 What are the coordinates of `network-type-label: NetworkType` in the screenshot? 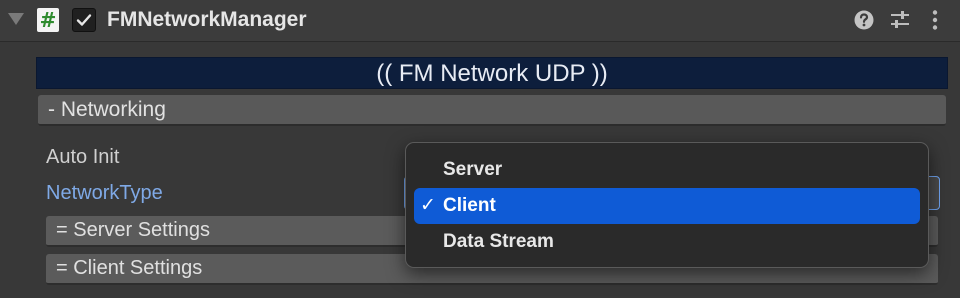 It's located at (104, 193).